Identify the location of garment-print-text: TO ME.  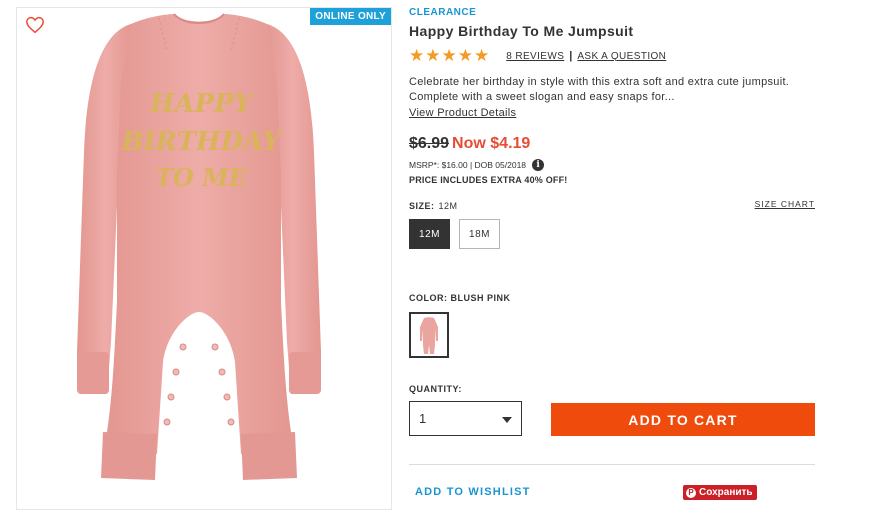
(201, 177).